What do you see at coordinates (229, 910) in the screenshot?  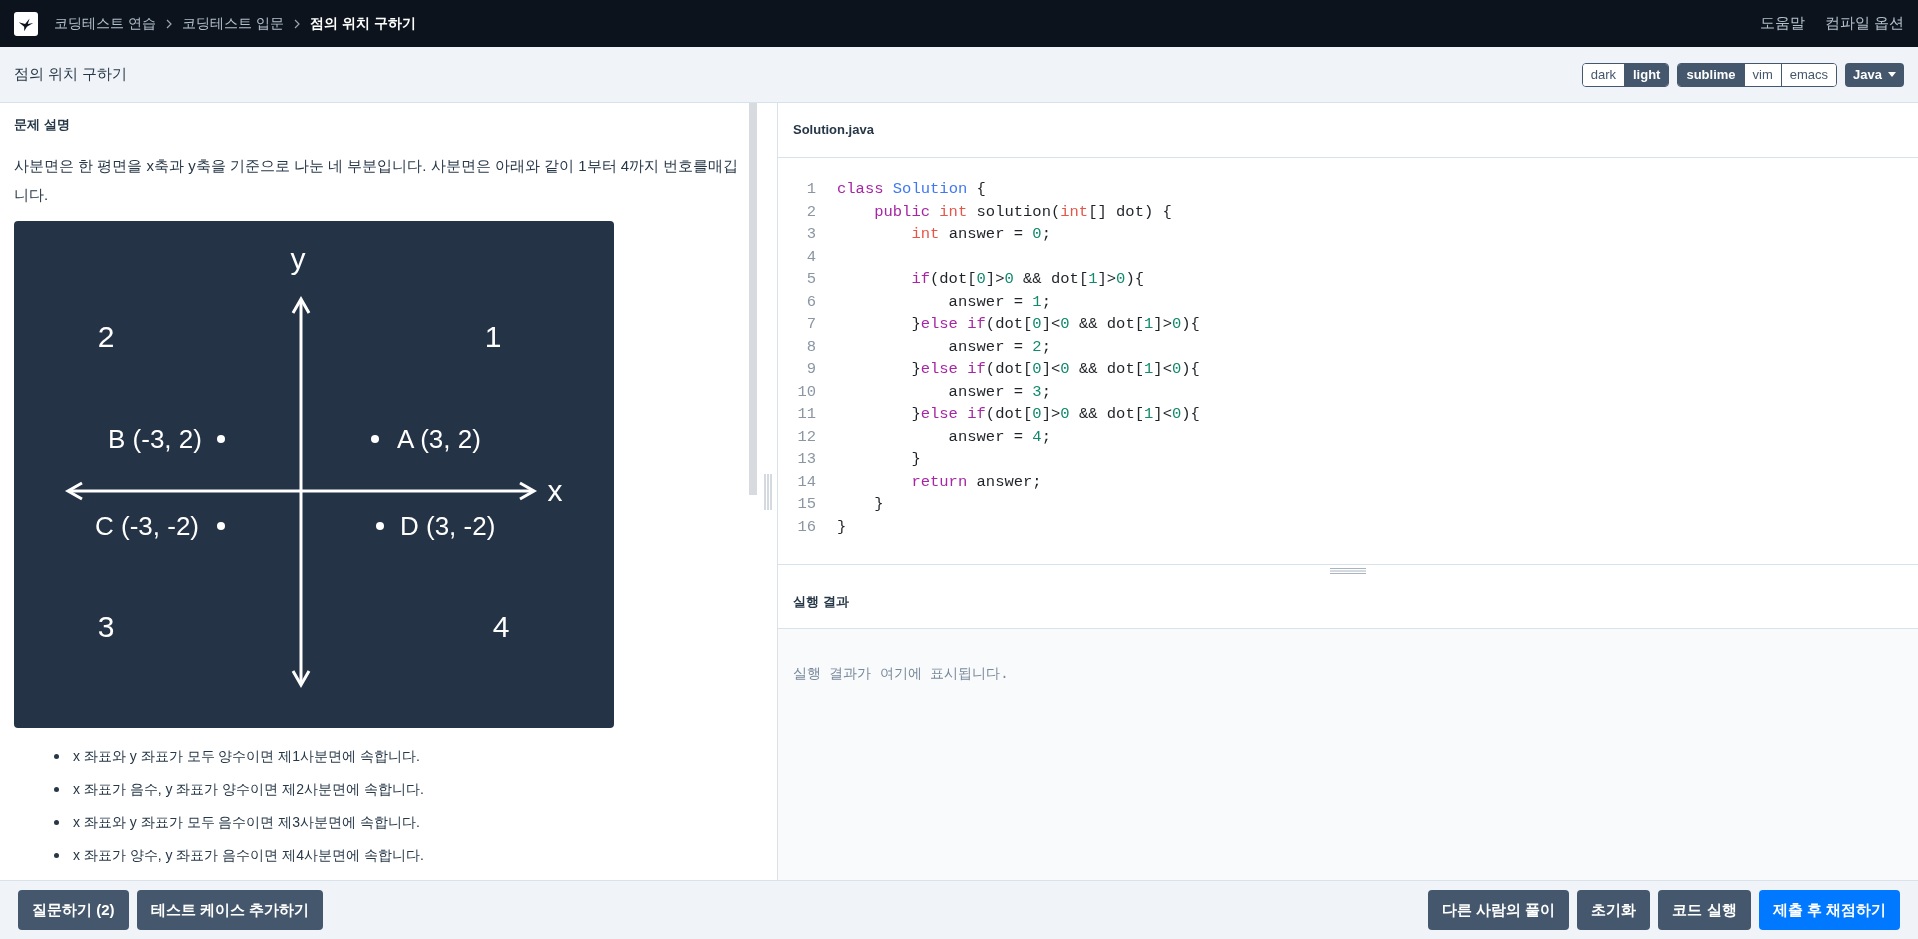 I see `action-button: 테스트 케이스 추가하기` at bounding box center [229, 910].